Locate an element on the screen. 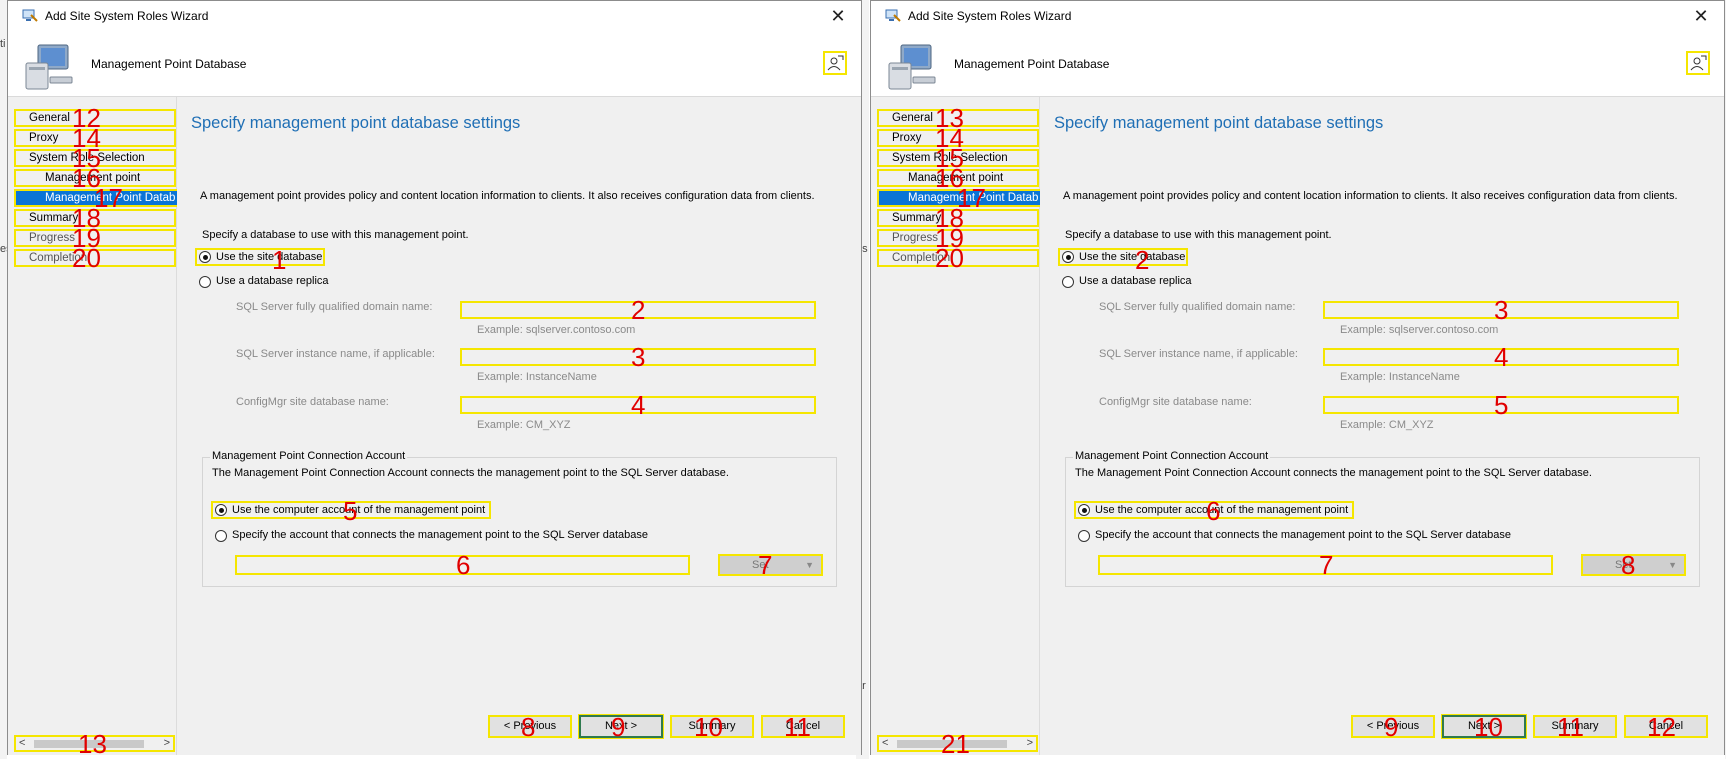  sql-fqdn-label: SQL Server fully qualified domain name: is located at coordinates (334, 307).